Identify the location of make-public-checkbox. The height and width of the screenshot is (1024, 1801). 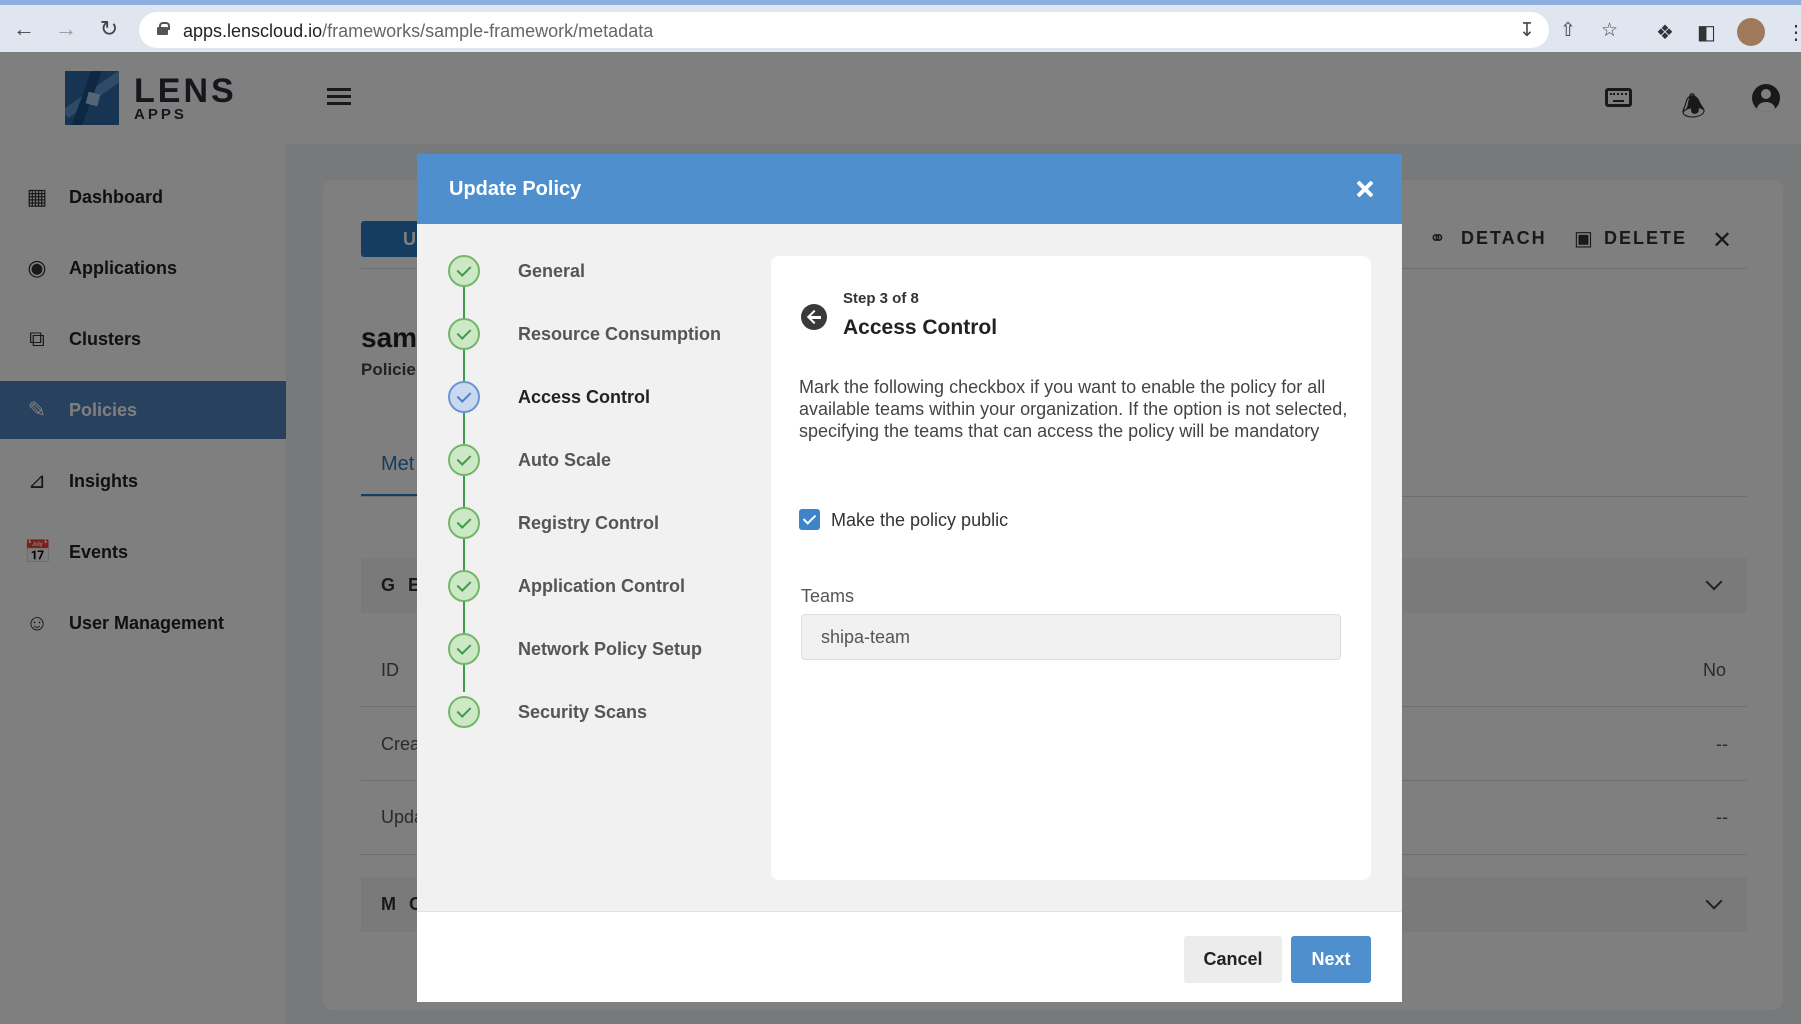
(809, 519).